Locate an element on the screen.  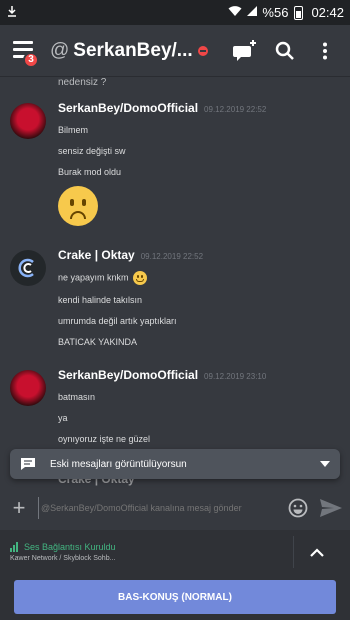
download-icon is located at coordinates (12, 12).